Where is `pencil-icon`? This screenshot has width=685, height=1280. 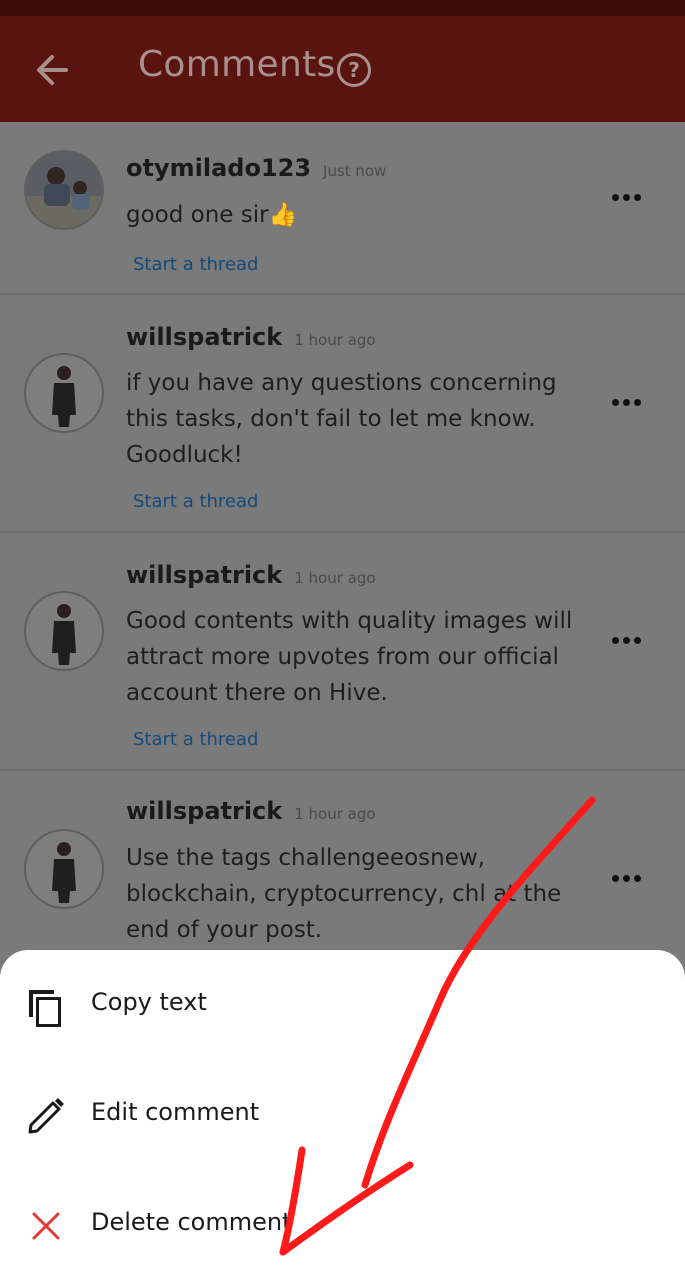
pencil-icon is located at coordinates (46, 1116).